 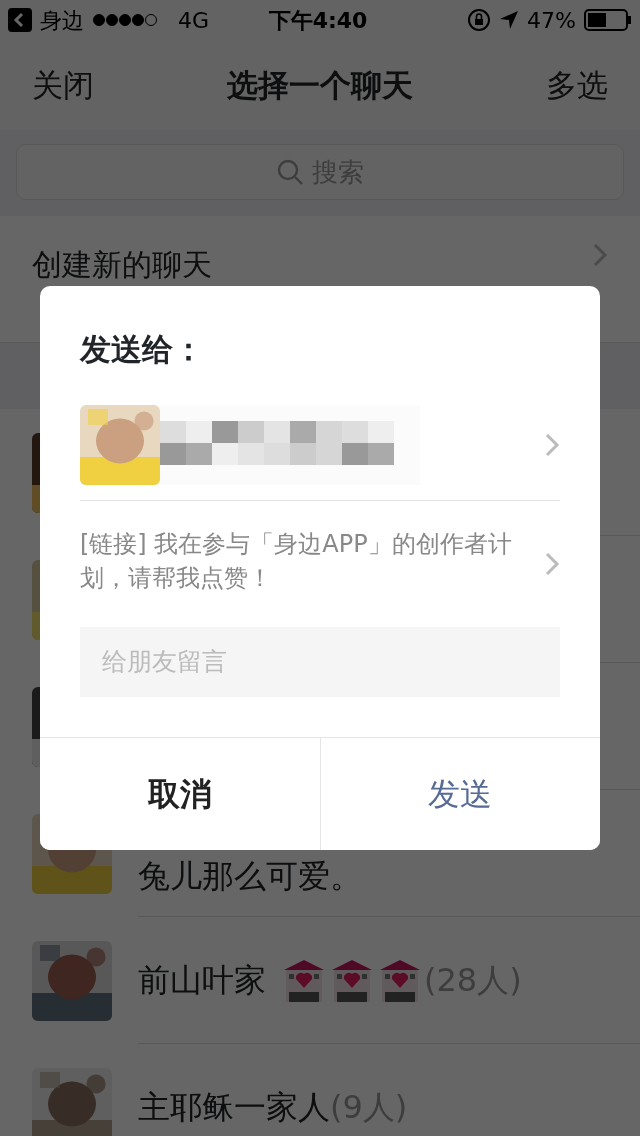 I want to click on multi-select-button: 多选, so click(x=577, y=85).